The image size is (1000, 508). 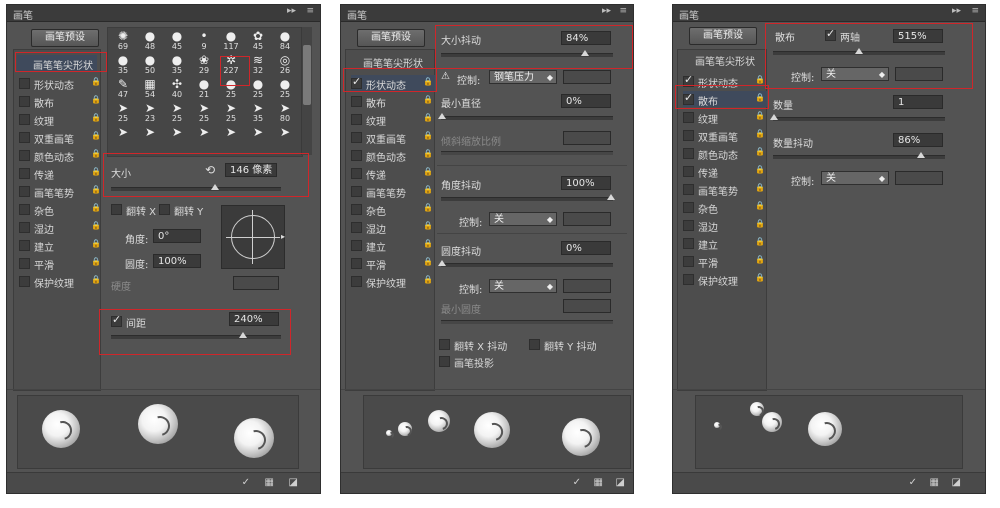 What do you see at coordinates (150, 113) in the screenshot?
I see `brush-tip: ➤ 23` at bounding box center [150, 113].